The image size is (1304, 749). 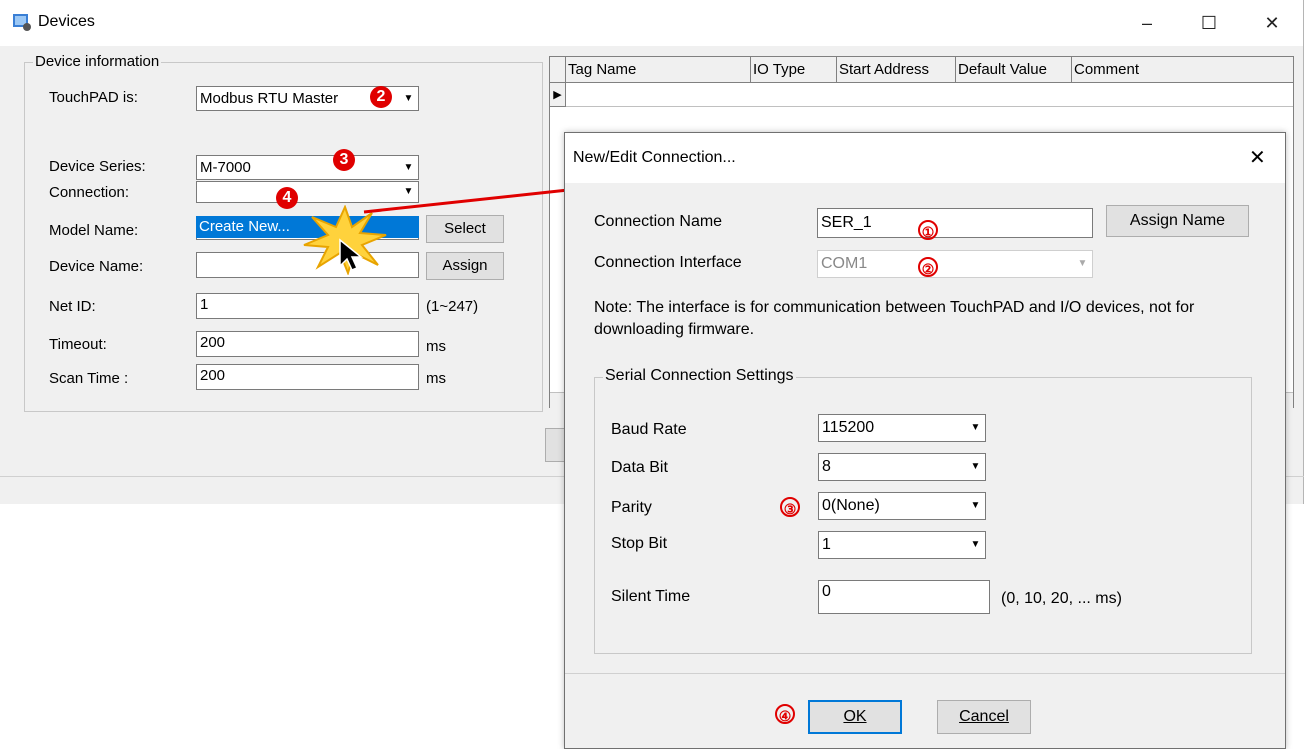 I want to click on databit-value: 8, so click(x=826, y=466).